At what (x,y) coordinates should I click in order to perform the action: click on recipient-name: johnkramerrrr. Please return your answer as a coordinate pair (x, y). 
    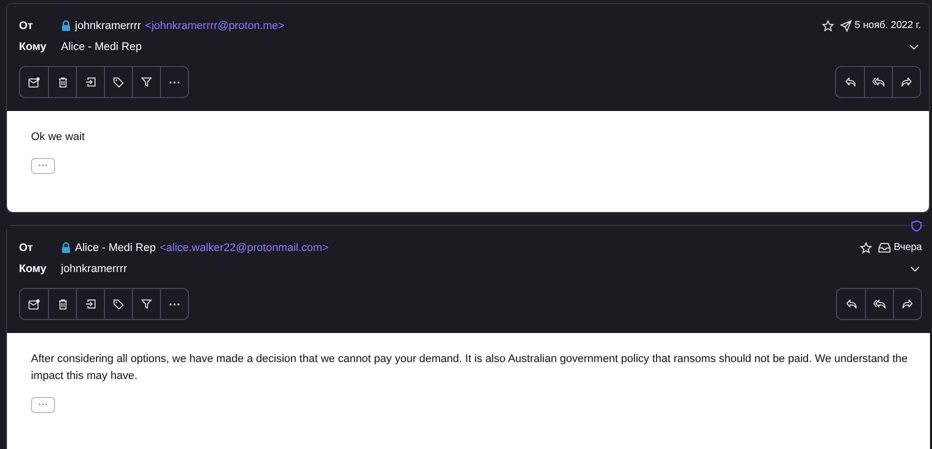
    Looking at the image, I should click on (94, 268).